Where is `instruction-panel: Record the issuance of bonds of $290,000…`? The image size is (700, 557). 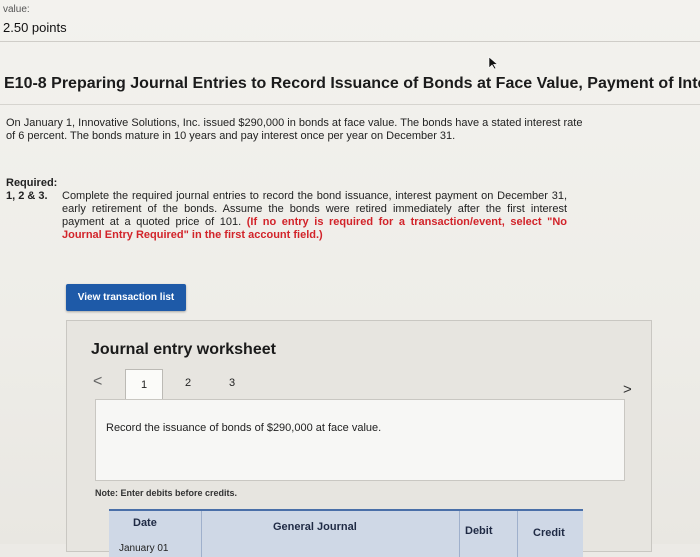
instruction-panel: Record the issuance of bonds of $290,000… is located at coordinates (360, 440).